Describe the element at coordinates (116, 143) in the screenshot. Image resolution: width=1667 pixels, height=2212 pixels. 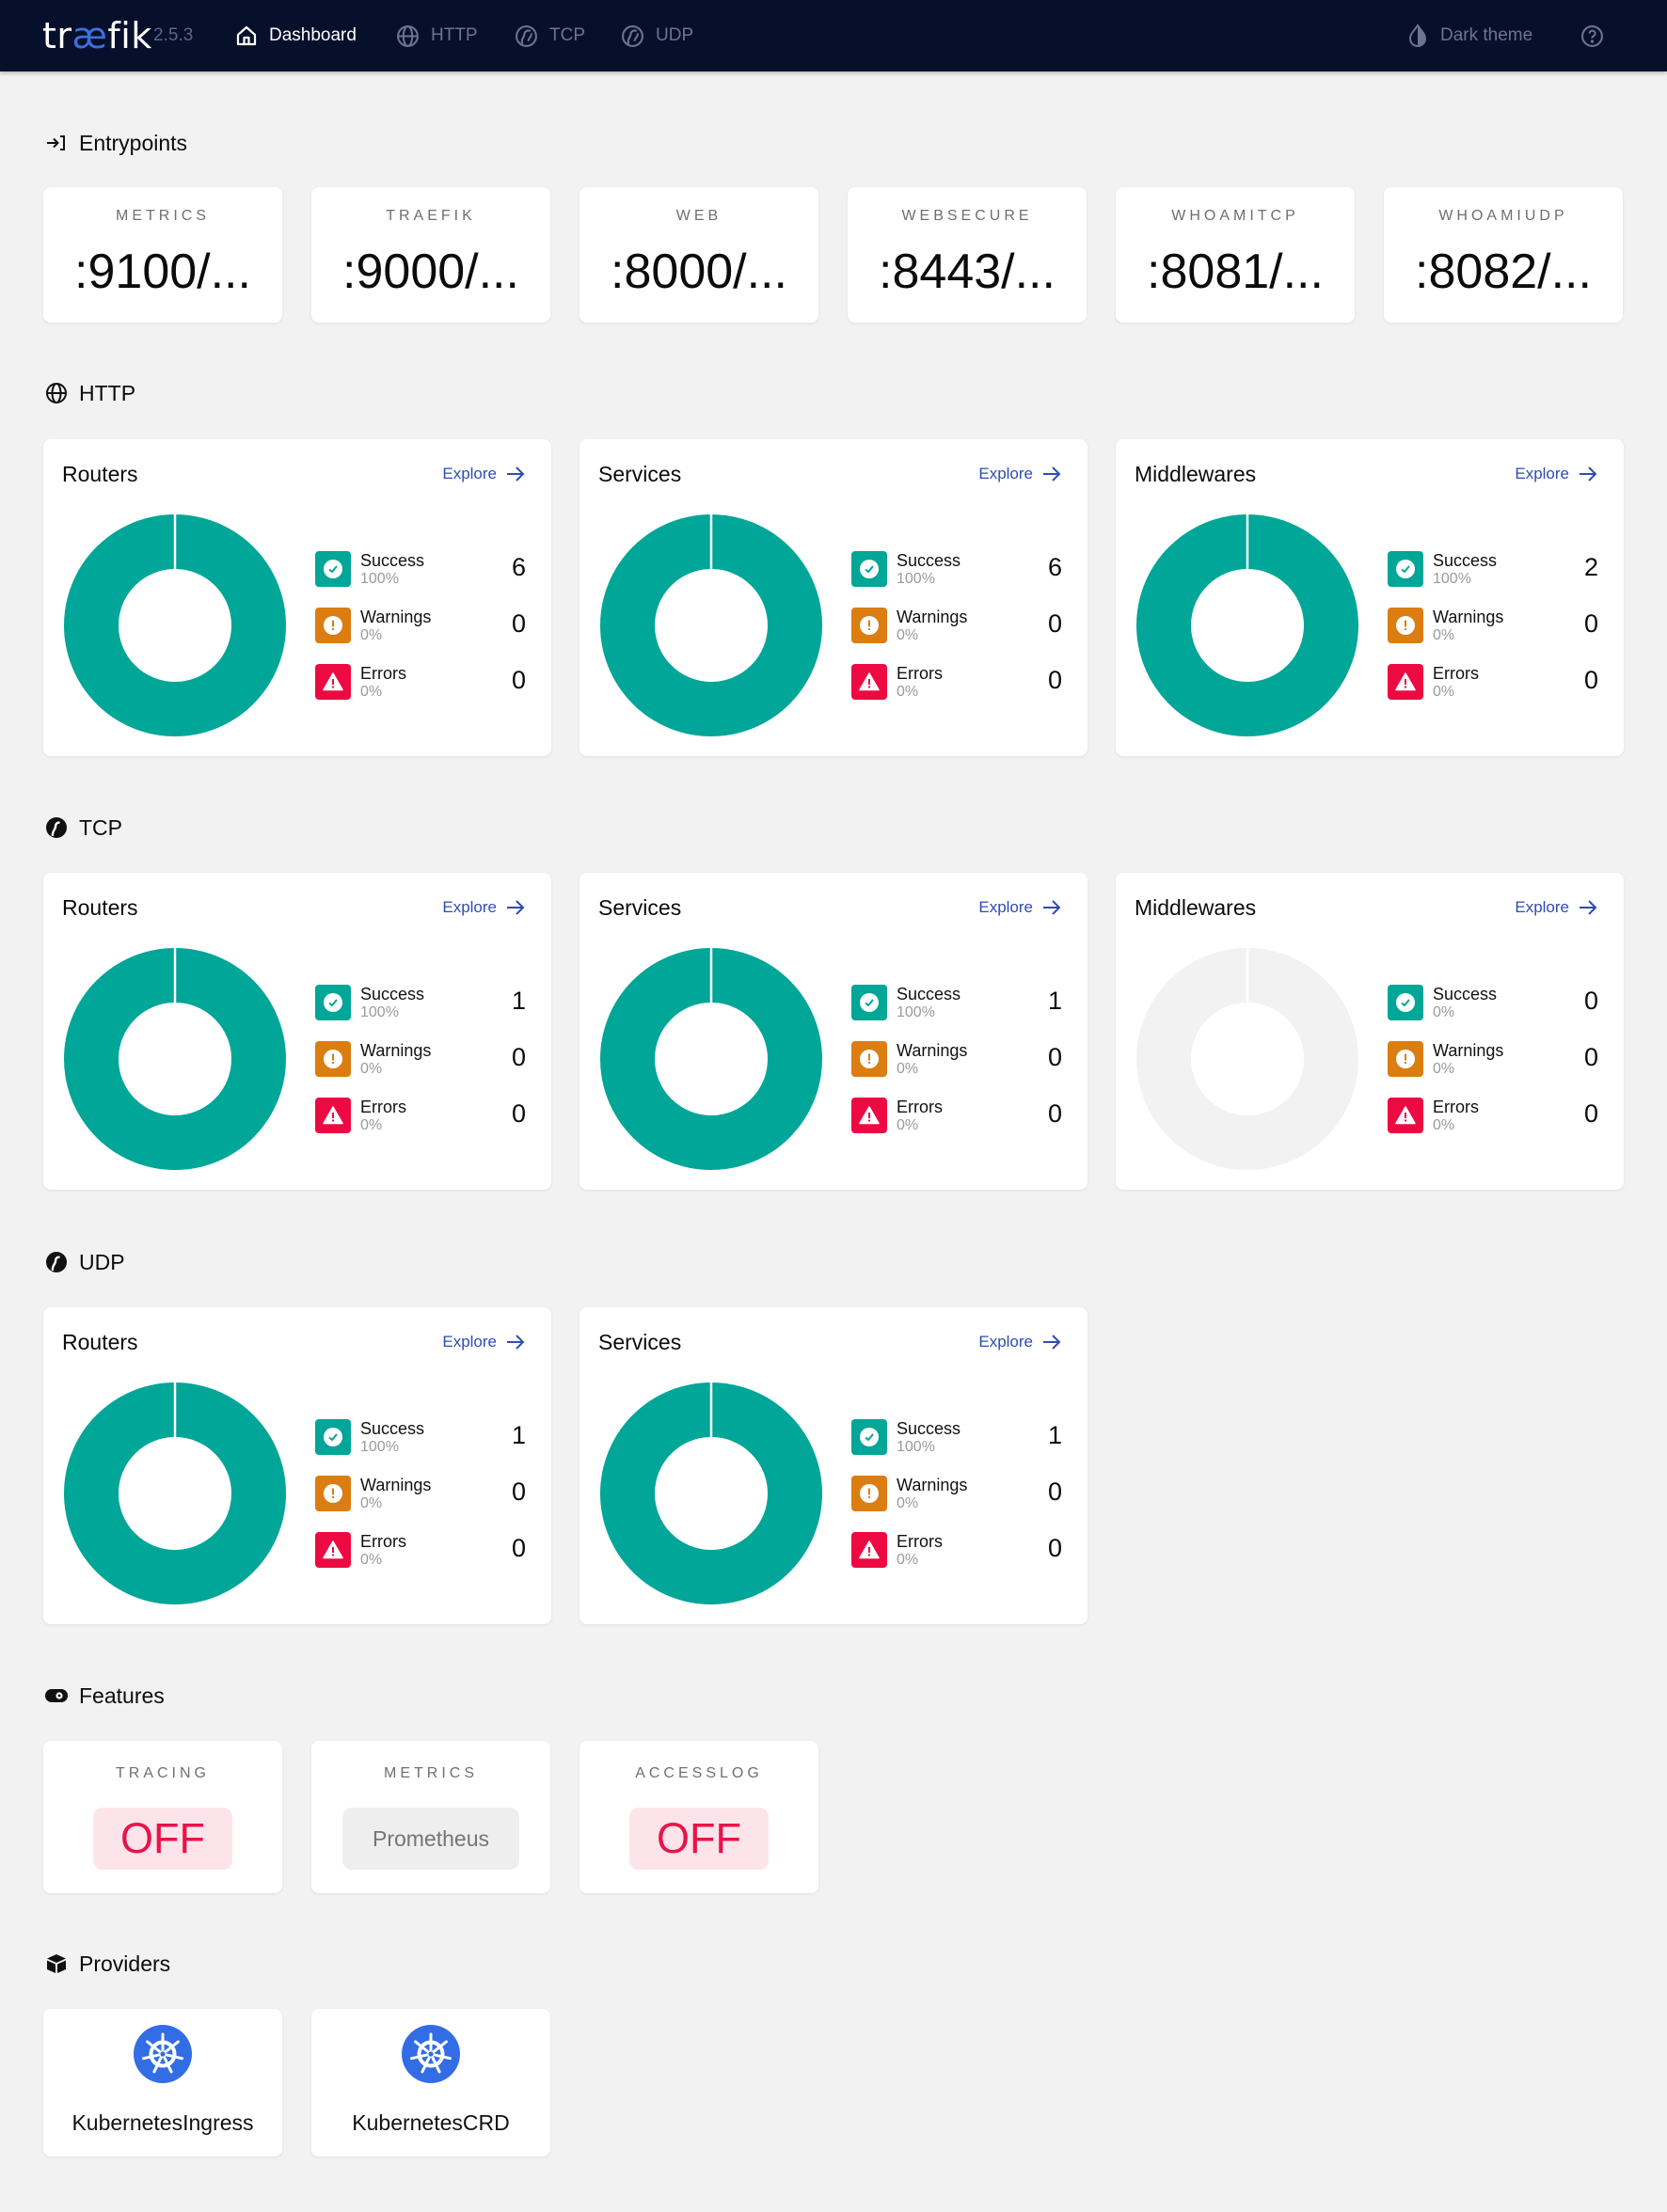
I see `section-entrypoints-title: Entrypoints` at that location.